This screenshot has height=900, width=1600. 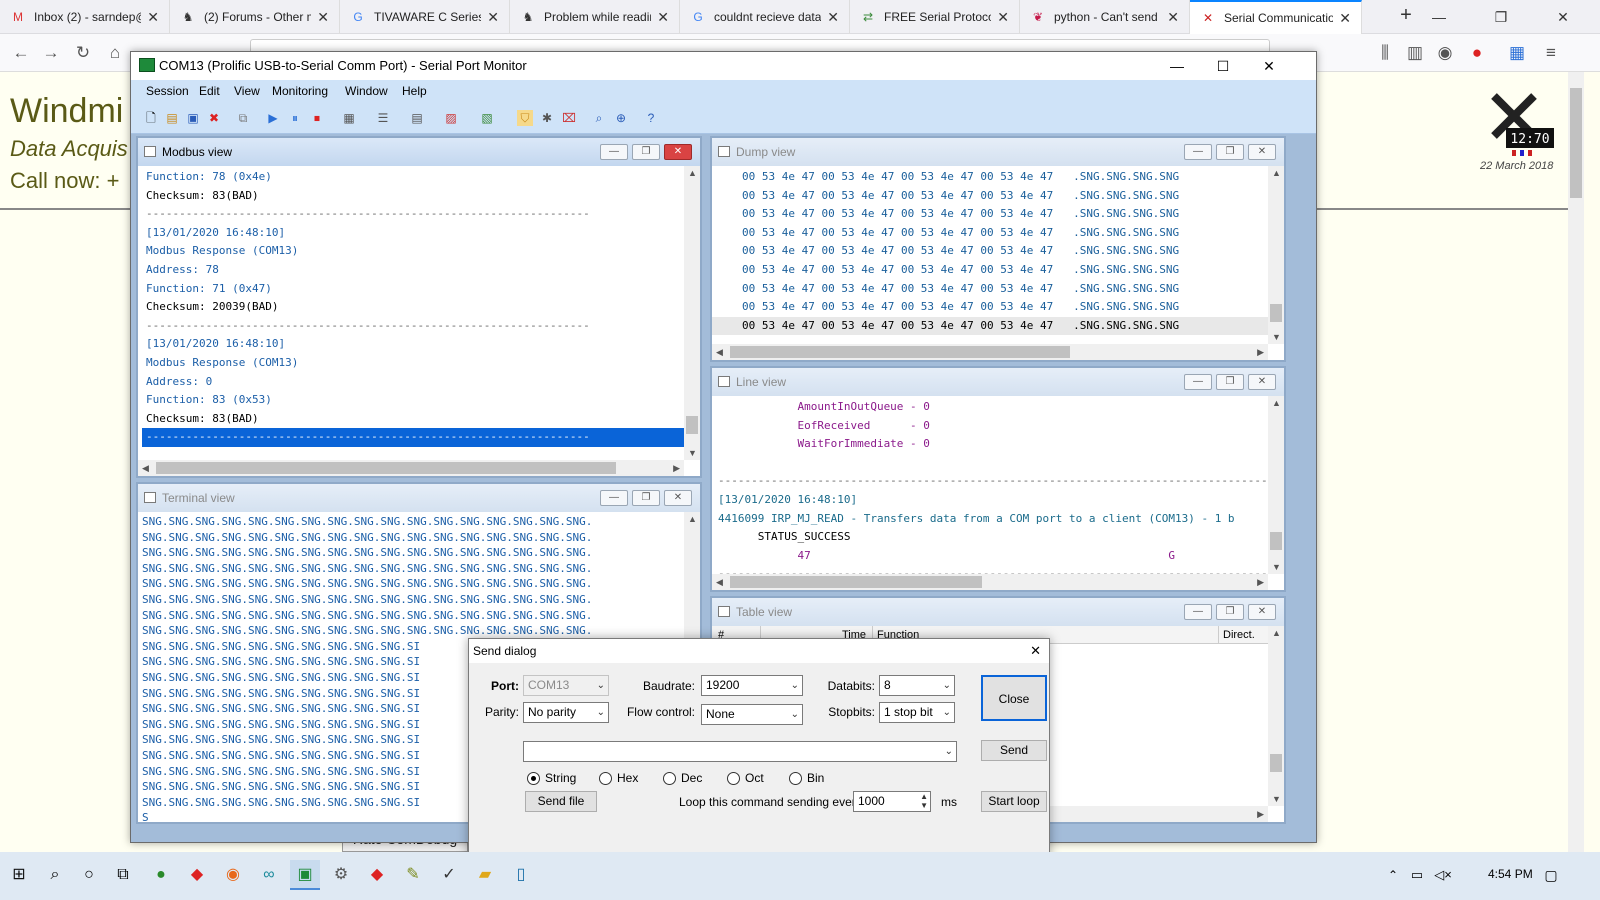 What do you see at coordinates (566, 712) in the screenshot?
I see `parity-select: No parity ⌄` at bounding box center [566, 712].